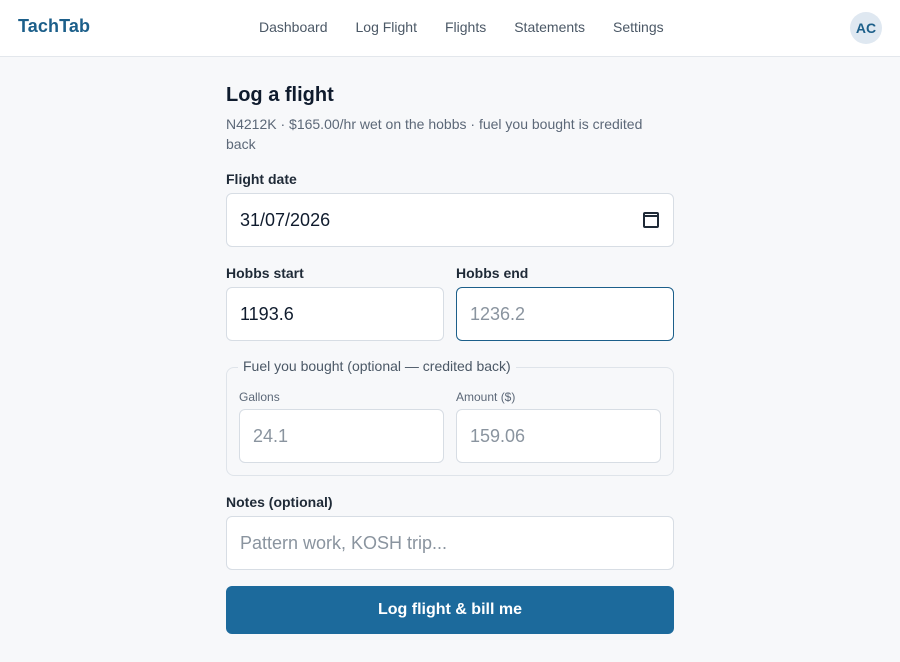 This screenshot has width=900, height=662. Describe the element at coordinates (265, 273) in the screenshot. I see `hobbs-start-label: Hobbs start` at that location.